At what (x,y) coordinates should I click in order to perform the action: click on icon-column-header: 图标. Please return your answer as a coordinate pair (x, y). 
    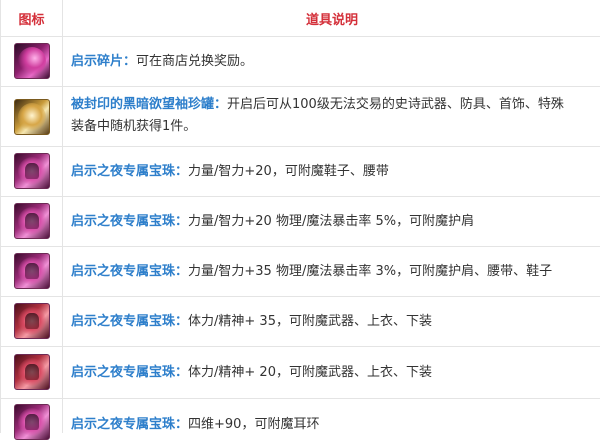
    Looking at the image, I should click on (32, 18).